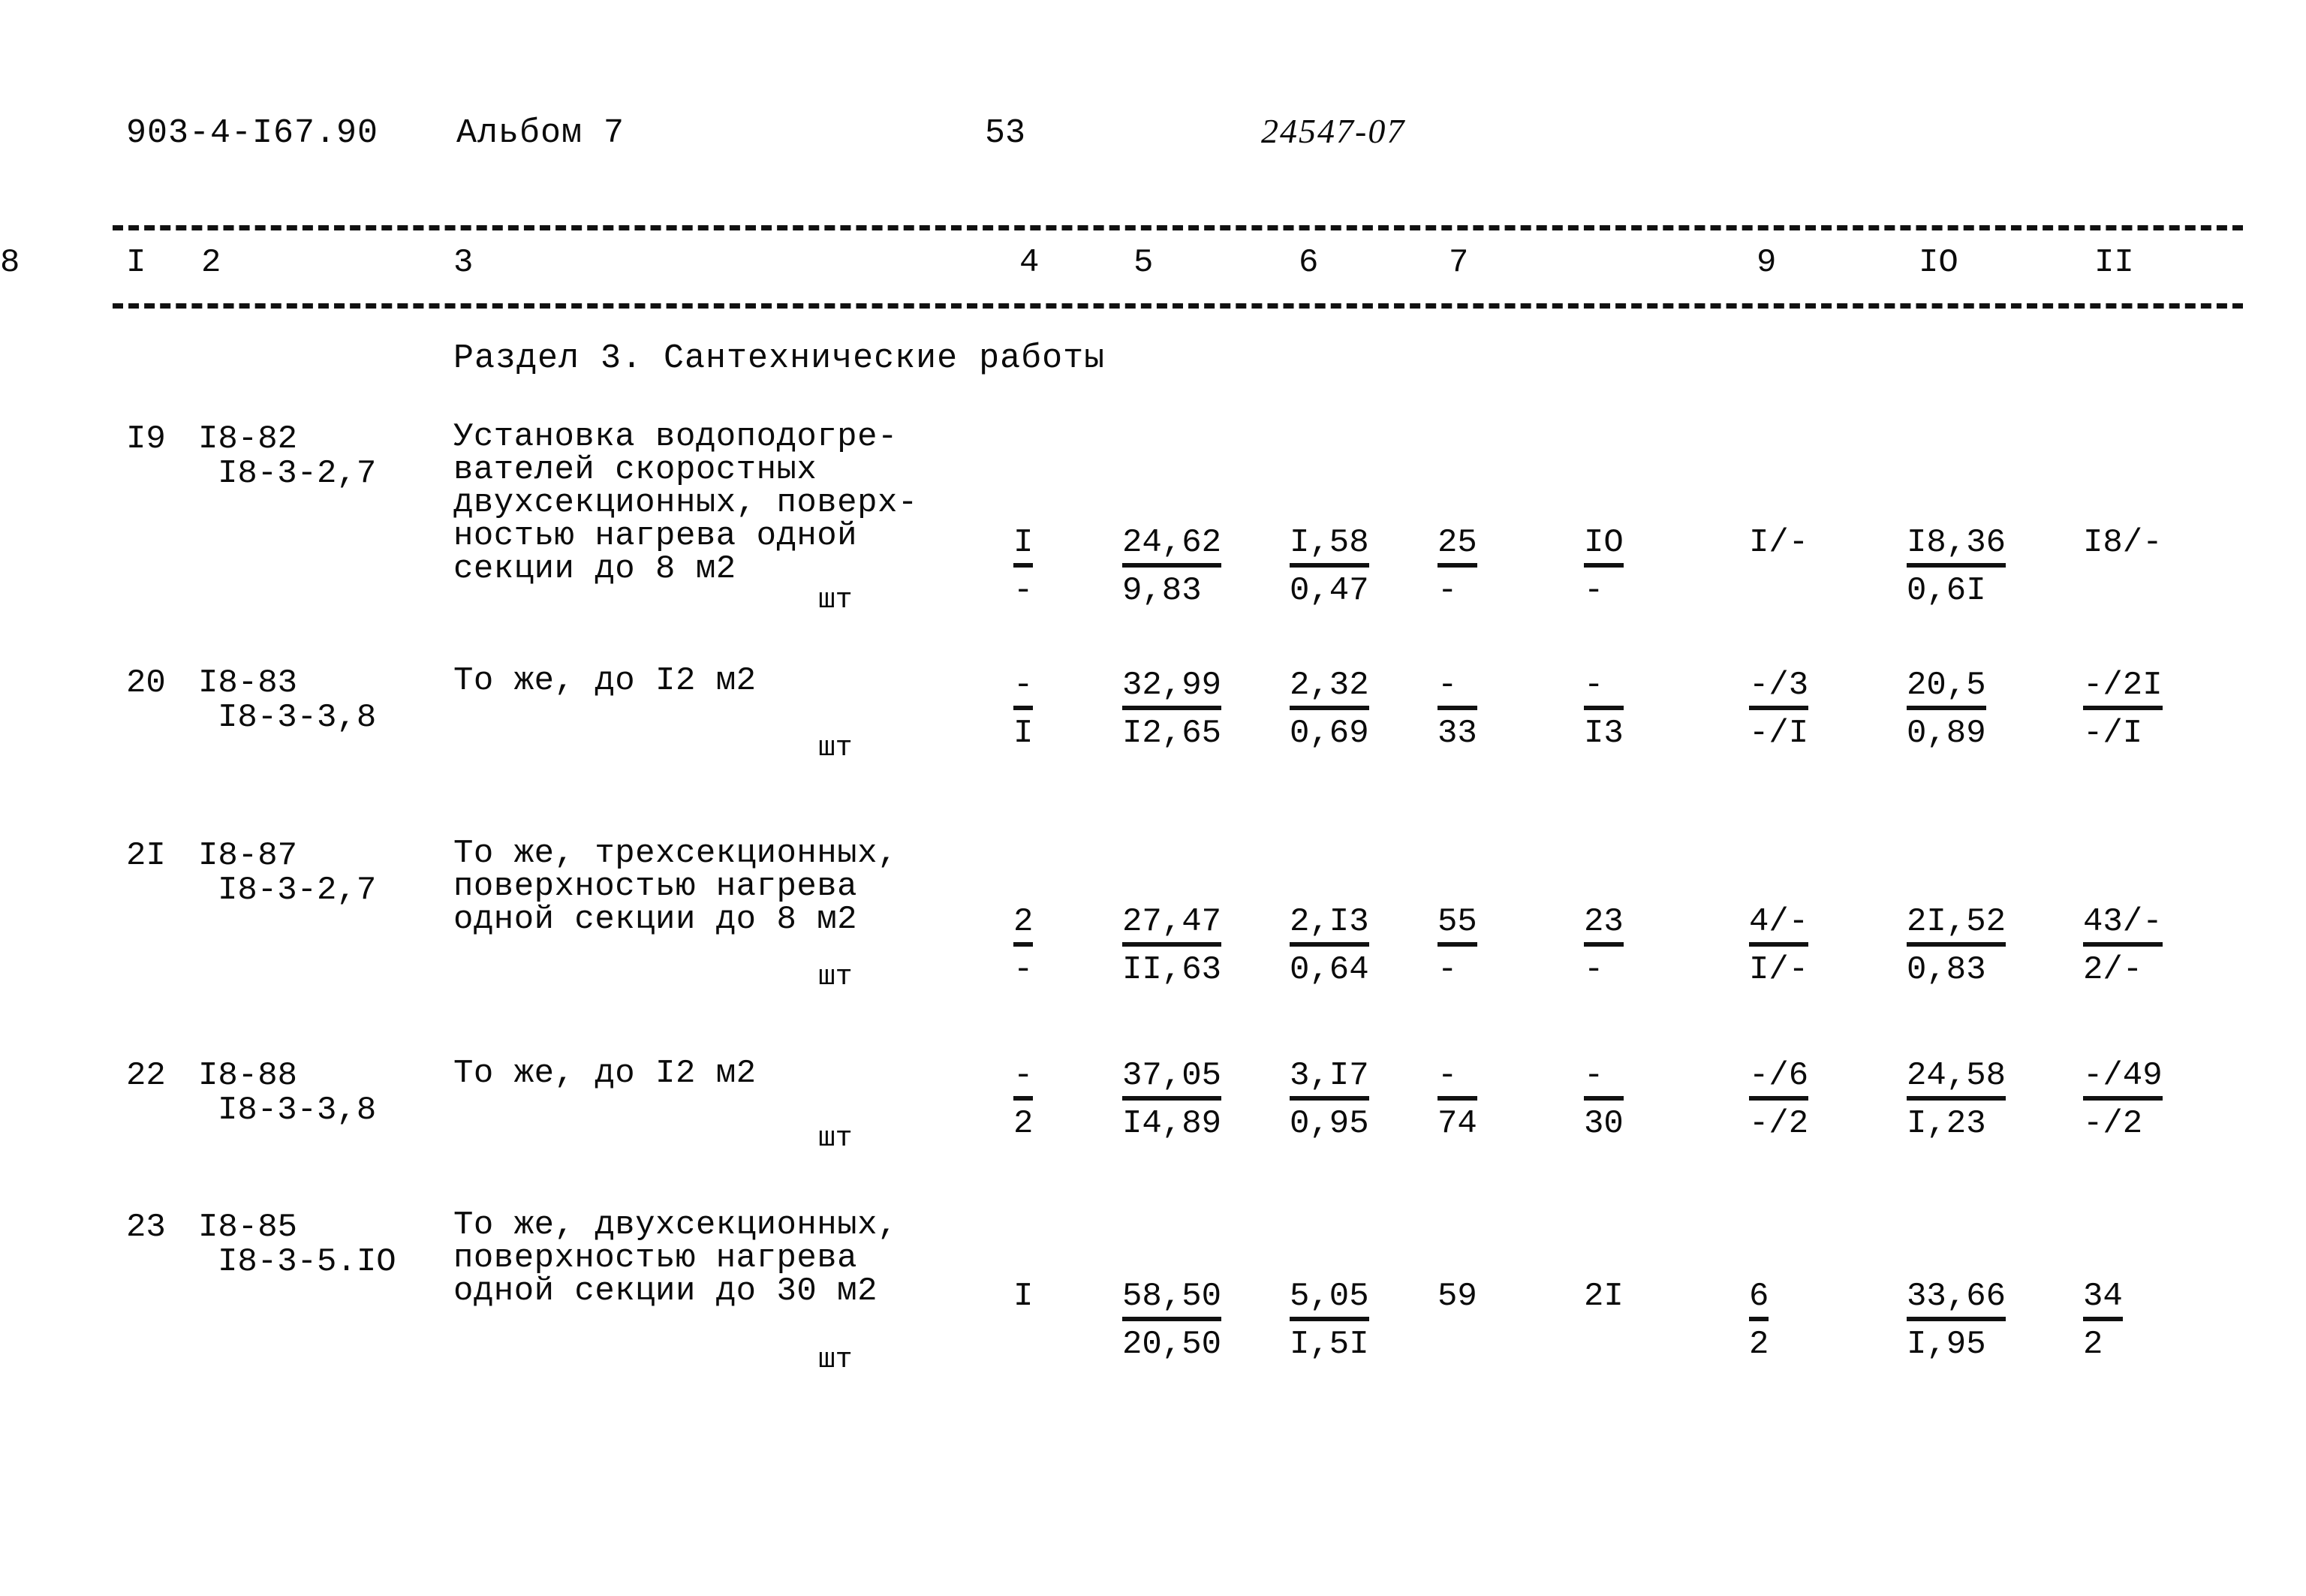  Describe the element at coordinates (675, 437) in the screenshot. I see `description-line: Установка водоподогре-` at that location.